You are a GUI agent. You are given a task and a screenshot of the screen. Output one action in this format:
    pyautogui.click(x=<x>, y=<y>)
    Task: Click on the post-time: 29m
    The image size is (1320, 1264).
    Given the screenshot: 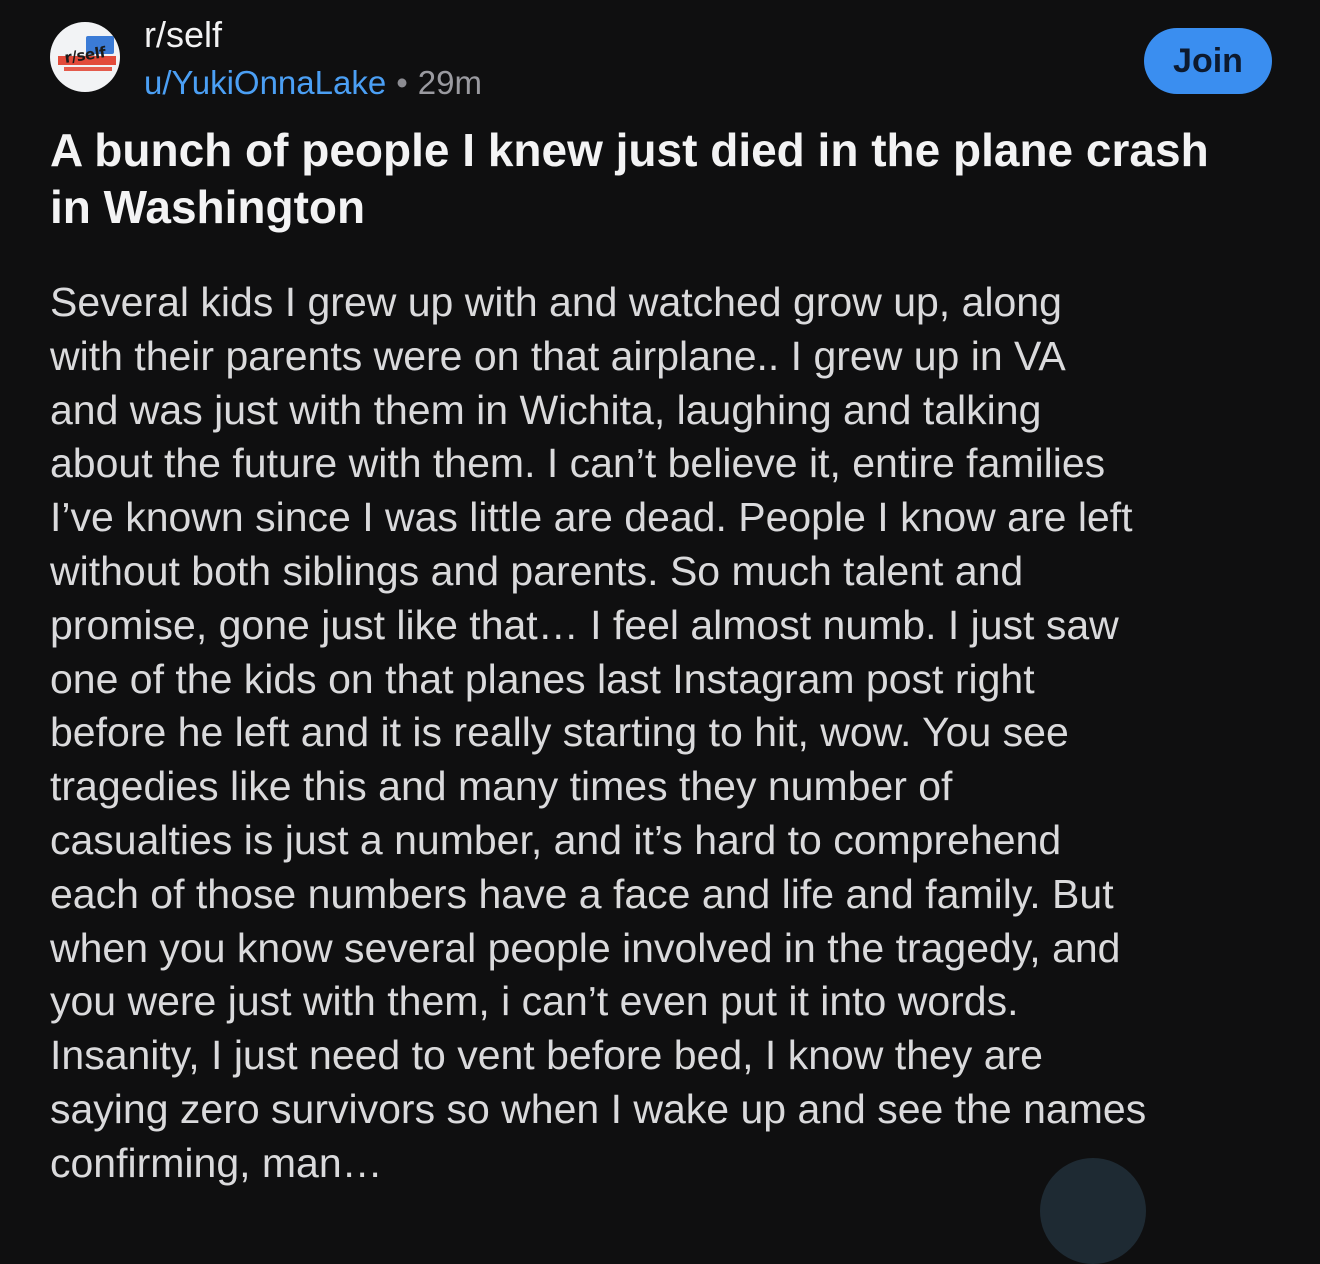 What is the action you would take?
    pyautogui.click(x=449, y=82)
    